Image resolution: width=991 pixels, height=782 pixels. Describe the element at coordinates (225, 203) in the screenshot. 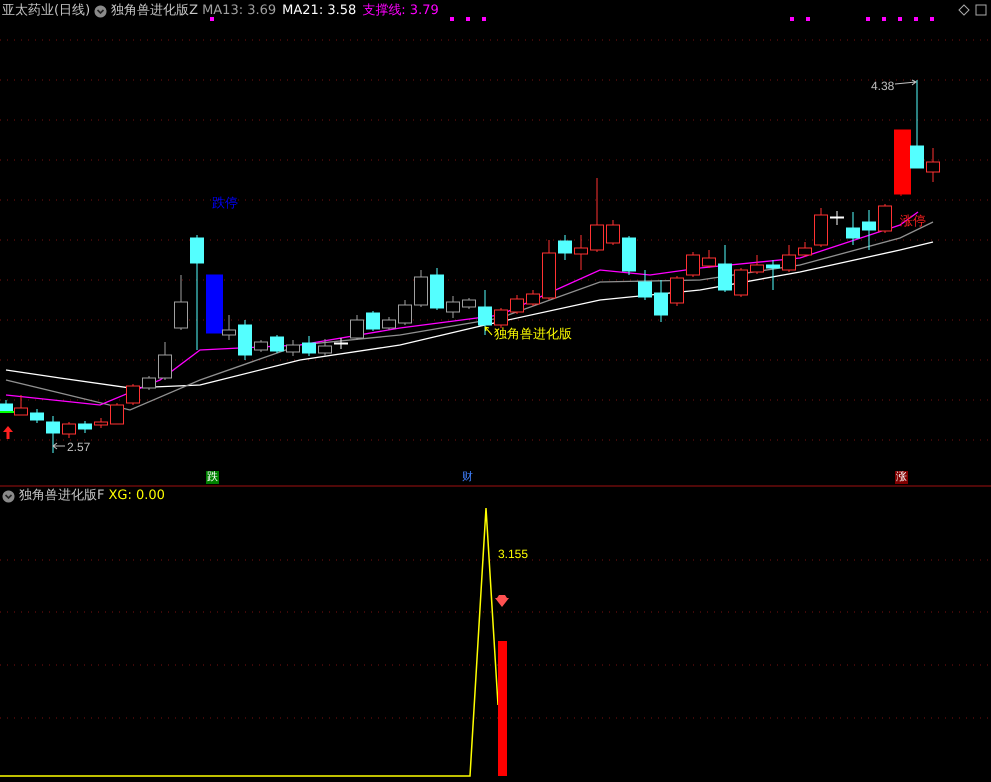

I see `limit-down-label: 跌停` at that location.